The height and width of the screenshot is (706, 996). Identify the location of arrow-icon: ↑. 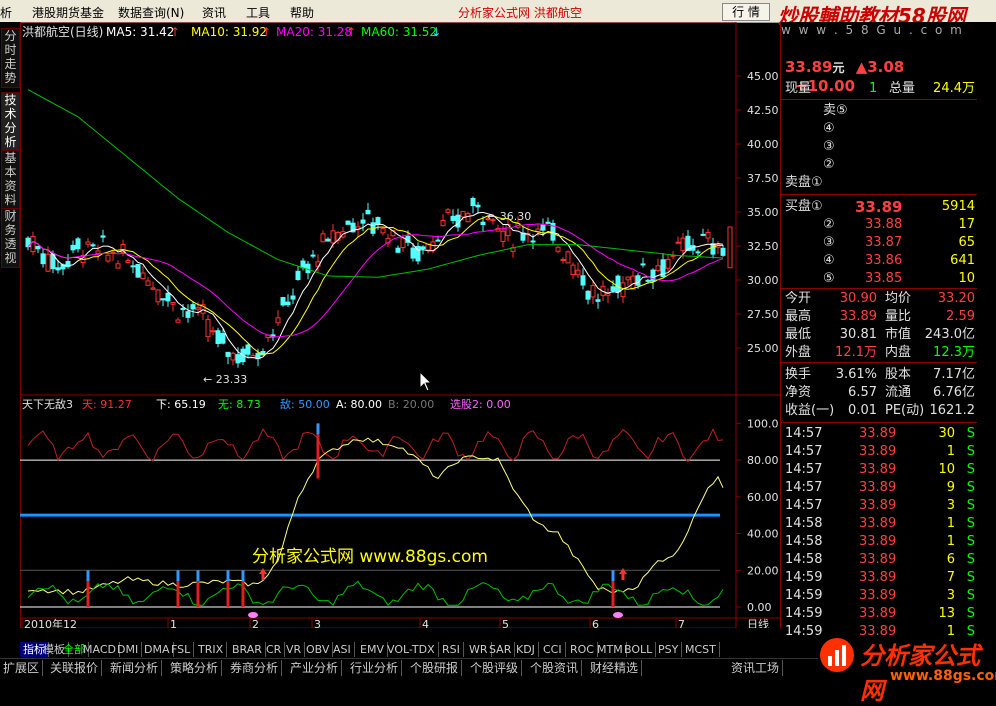
(266, 32).